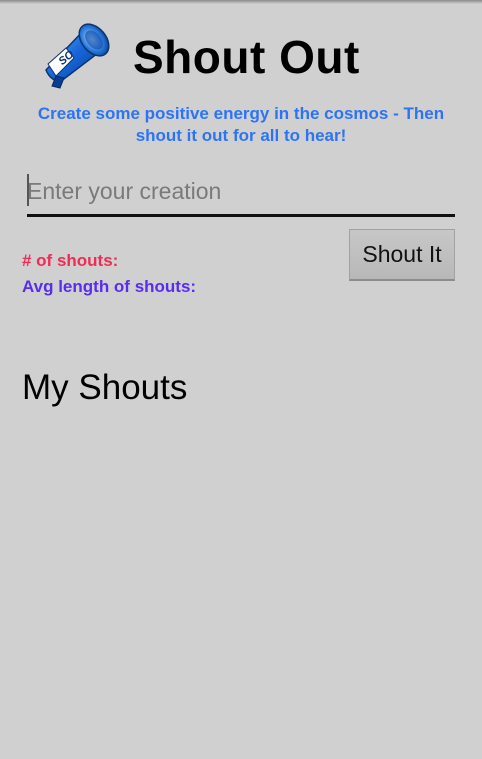 The height and width of the screenshot is (759, 482). I want to click on text-cursor, so click(28, 190).